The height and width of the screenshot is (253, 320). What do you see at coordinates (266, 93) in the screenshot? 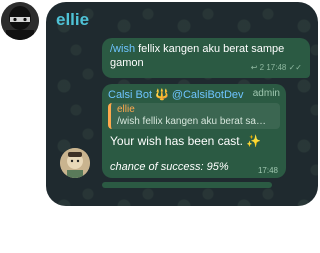
I see `admin-badge: admin` at bounding box center [266, 93].